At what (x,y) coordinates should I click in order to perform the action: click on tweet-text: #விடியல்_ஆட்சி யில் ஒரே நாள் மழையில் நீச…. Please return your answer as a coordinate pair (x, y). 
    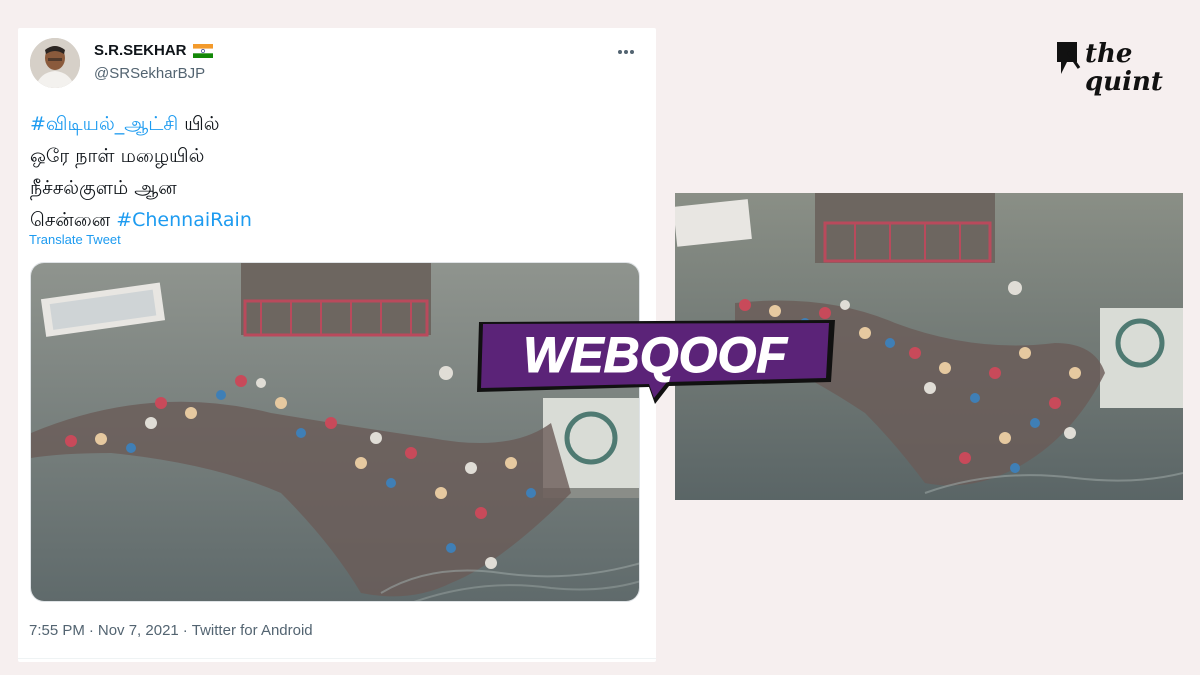
    Looking at the image, I should click on (330, 172).